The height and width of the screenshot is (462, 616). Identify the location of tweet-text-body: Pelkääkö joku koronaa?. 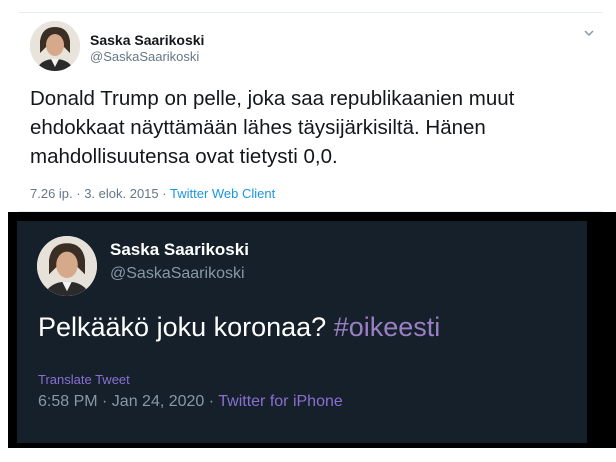
(186, 327).